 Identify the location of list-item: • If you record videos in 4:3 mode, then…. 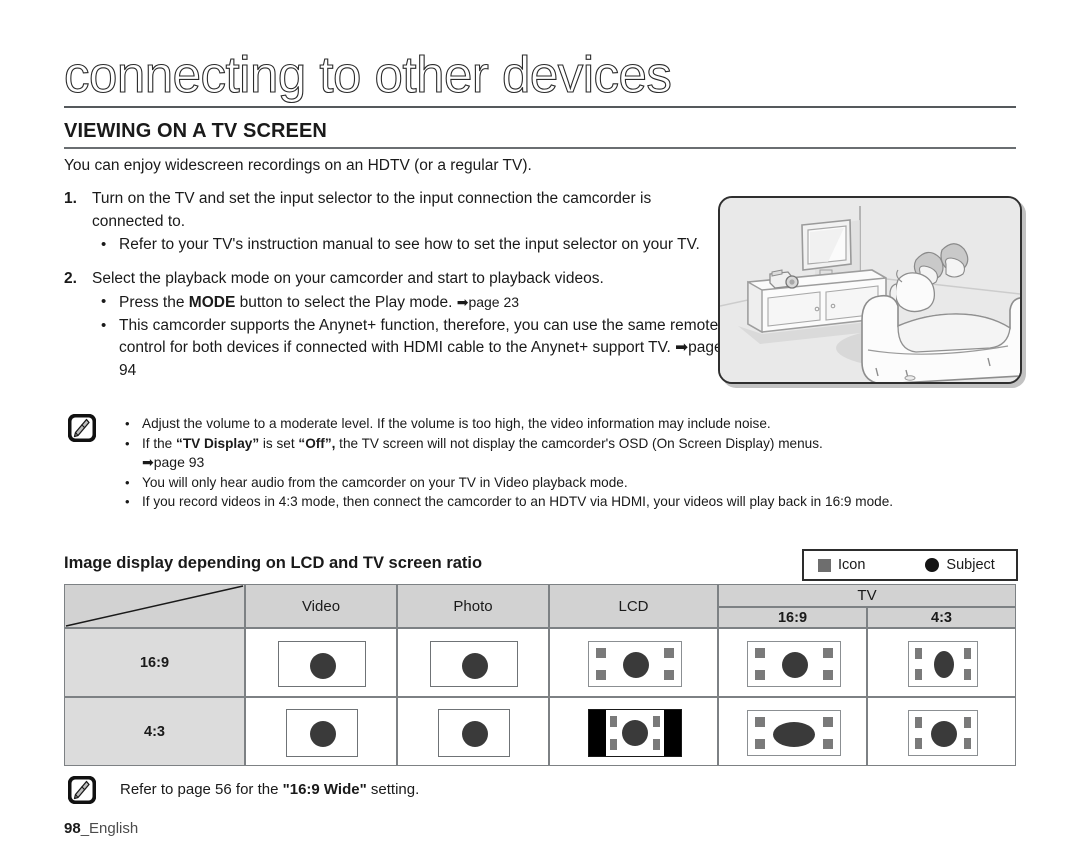
(571, 502).